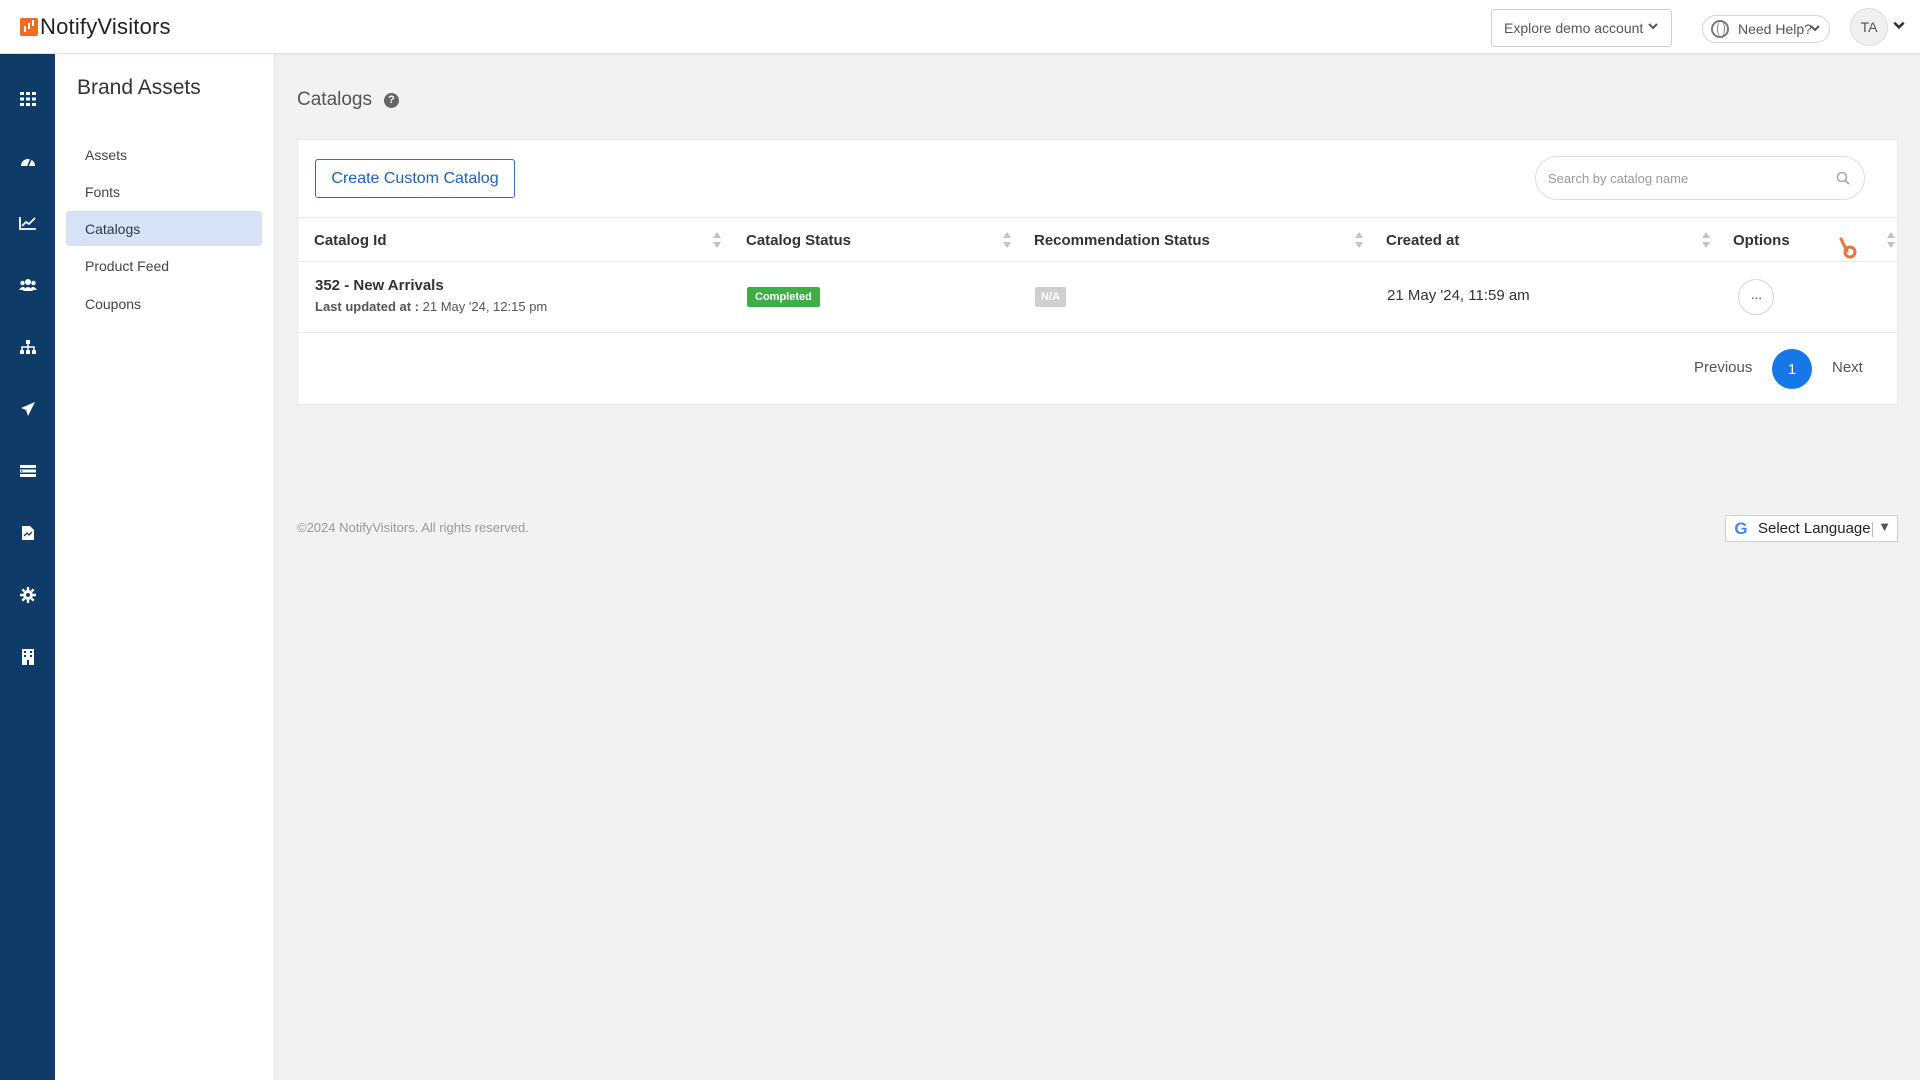 This screenshot has height=1080, width=1920. What do you see at coordinates (105, 26) in the screenshot?
I see `logo-text: NotifyVisitors` at bounding box center [105, 26].